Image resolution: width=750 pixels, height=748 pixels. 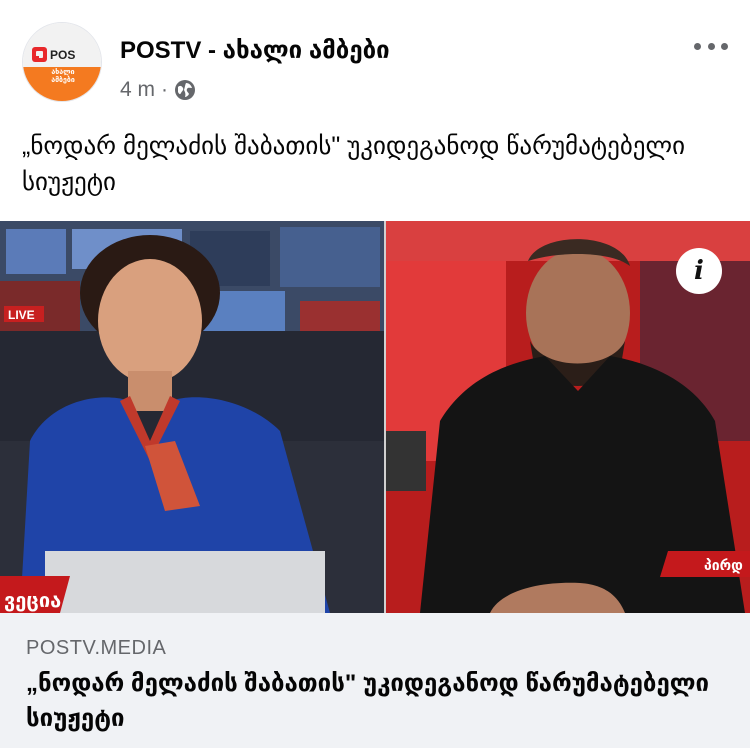 I want to click on presenter-neck, so click(x=150, y=391).